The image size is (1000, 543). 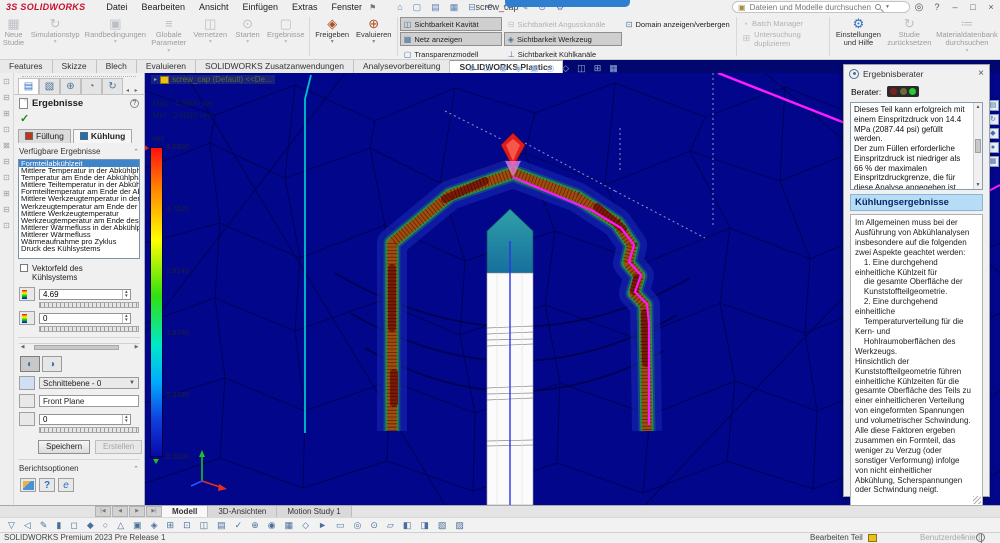 I want to click on offset-input, so click(x=81, y=419).